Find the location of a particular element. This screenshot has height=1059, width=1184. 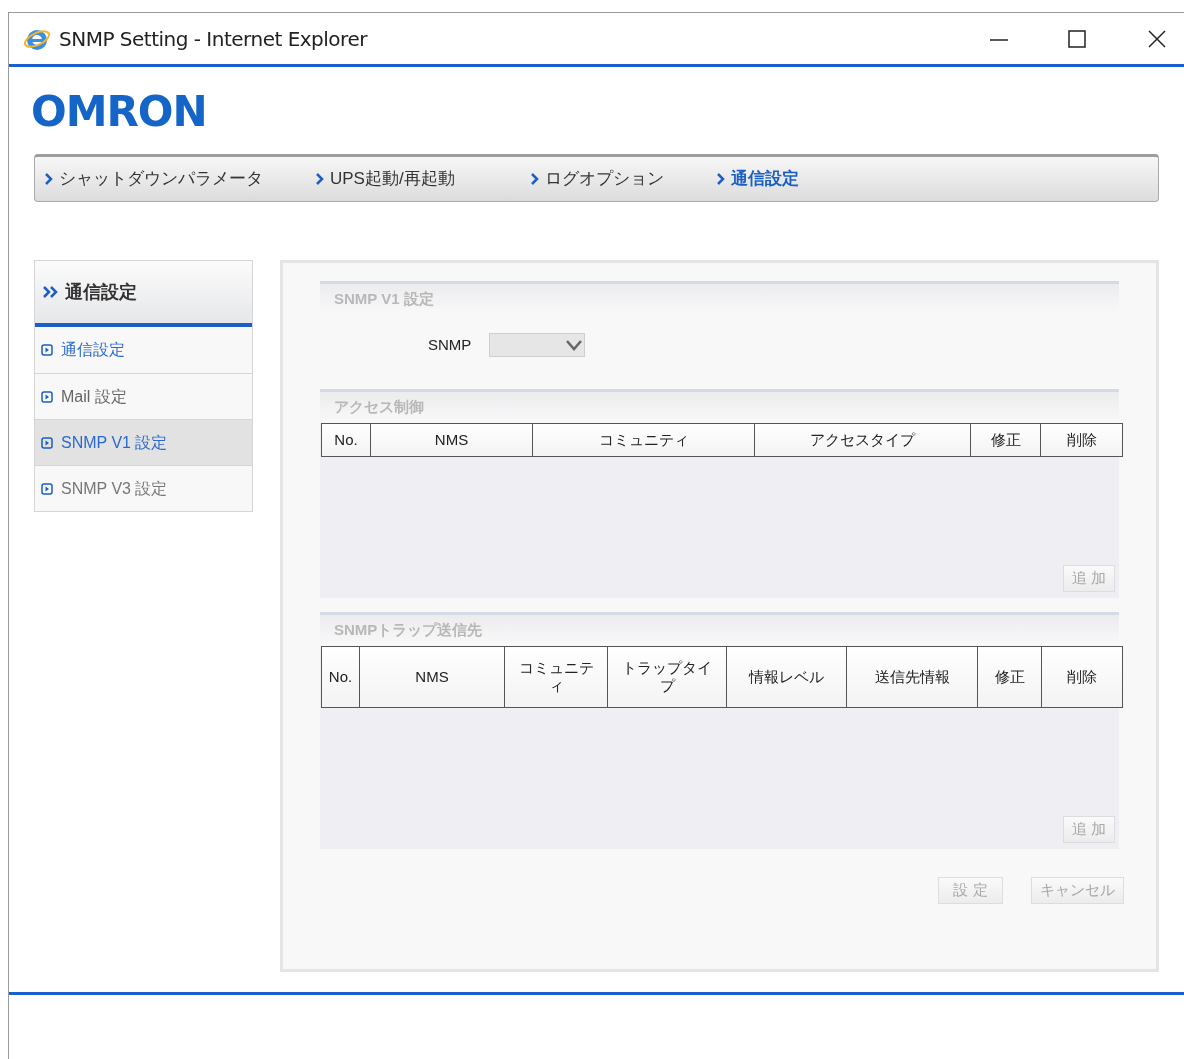

column-header: アクセスタイプ is located at coordinates (862, 440).